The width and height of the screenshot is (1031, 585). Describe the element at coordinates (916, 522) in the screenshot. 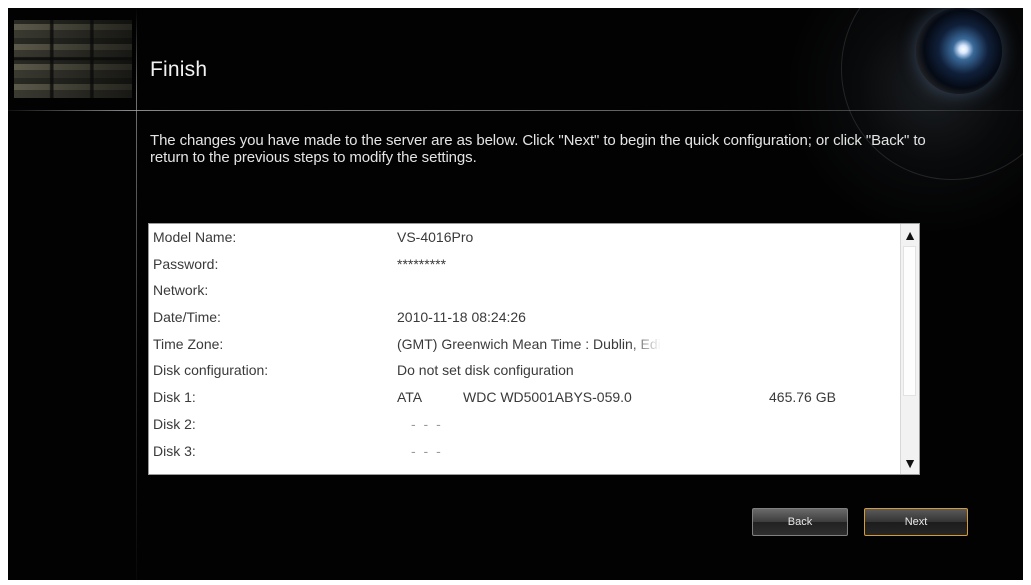

I see `next-button: Next` at that location.